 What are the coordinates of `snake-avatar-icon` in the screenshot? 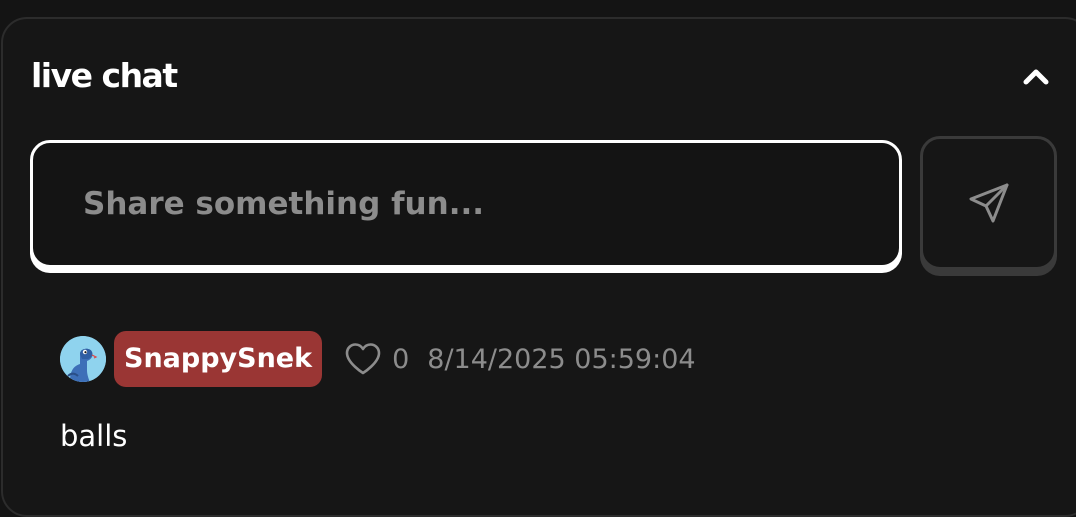 It's located at (83, 359).